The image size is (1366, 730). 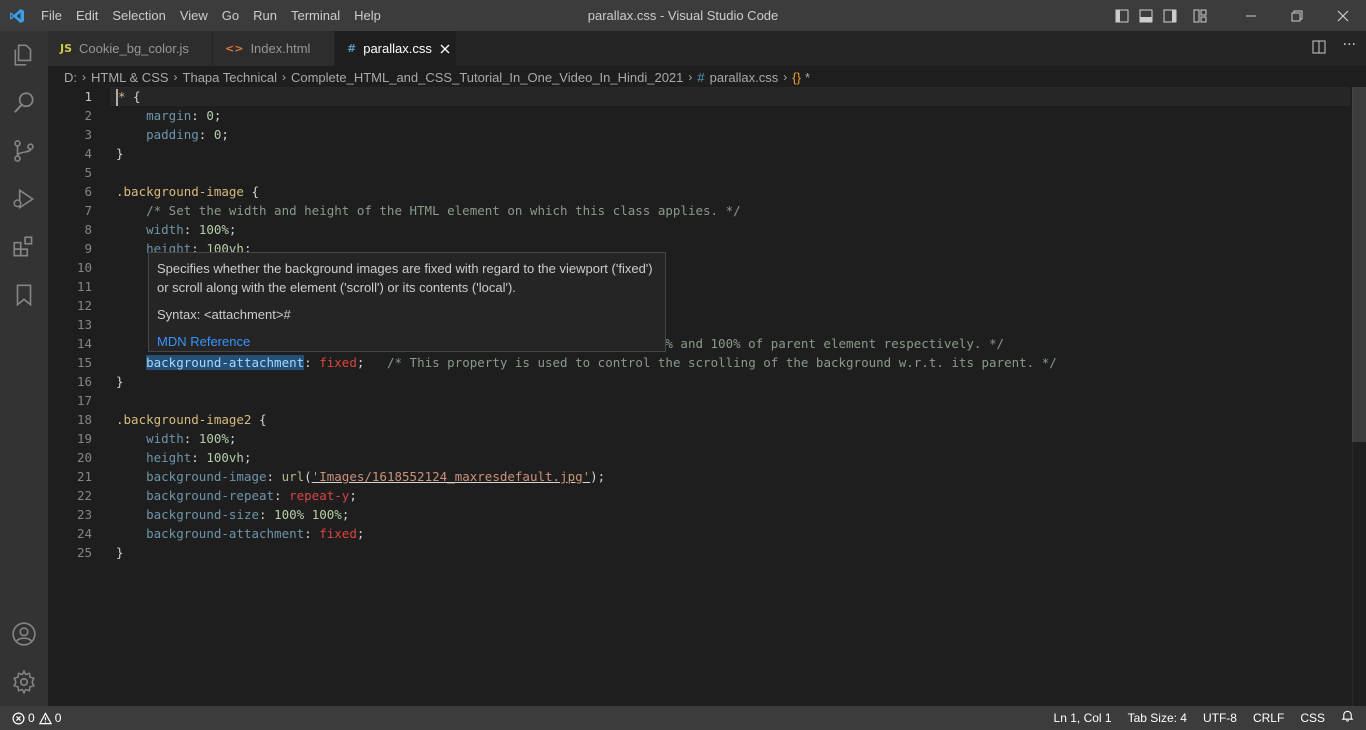 What do you see at coordinates (84, 533) in the screenshot?
I see `line-number: 24` at bounding box center [84, 533].